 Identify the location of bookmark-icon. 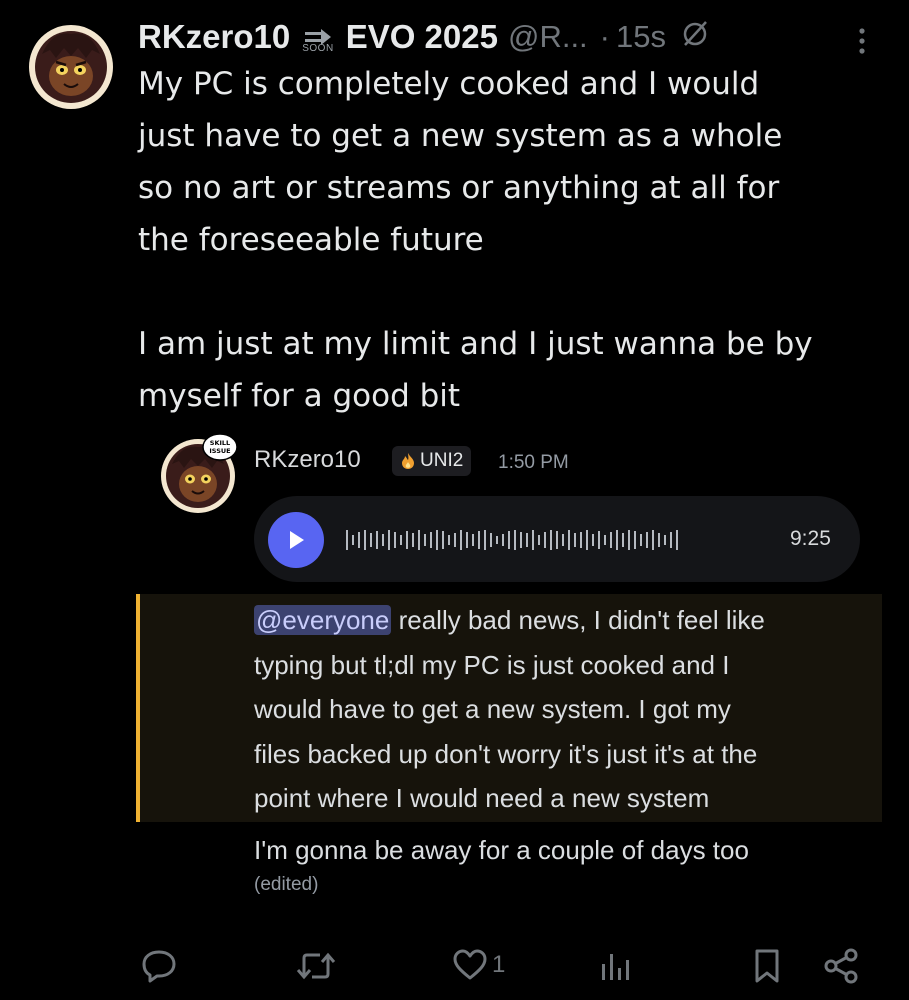
(767, 966).